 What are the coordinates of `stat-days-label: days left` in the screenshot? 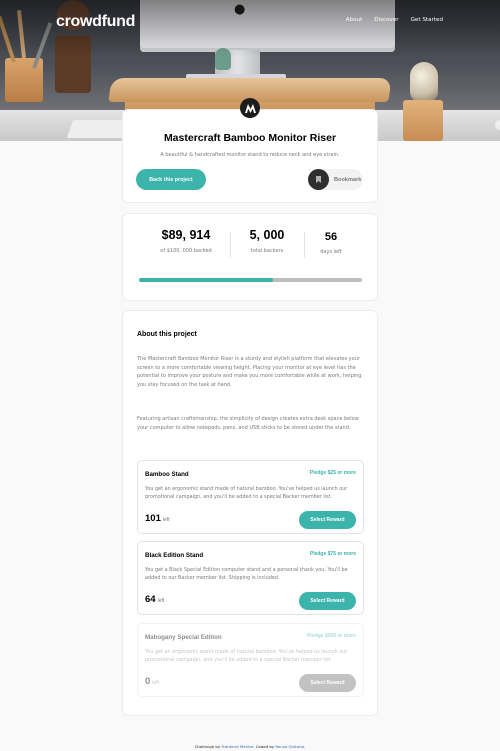 It's located at (331, 252).